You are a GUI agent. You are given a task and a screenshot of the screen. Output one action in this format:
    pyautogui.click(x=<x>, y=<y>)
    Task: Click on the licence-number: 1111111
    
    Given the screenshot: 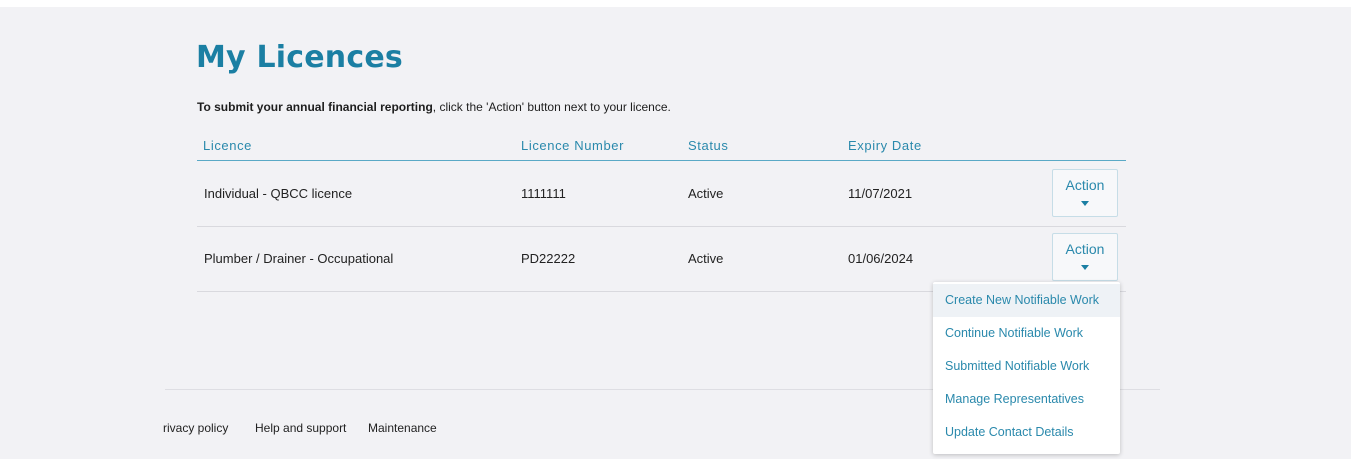 What is the action you would take?
    pyautogui.click(x=543, y=193)
    